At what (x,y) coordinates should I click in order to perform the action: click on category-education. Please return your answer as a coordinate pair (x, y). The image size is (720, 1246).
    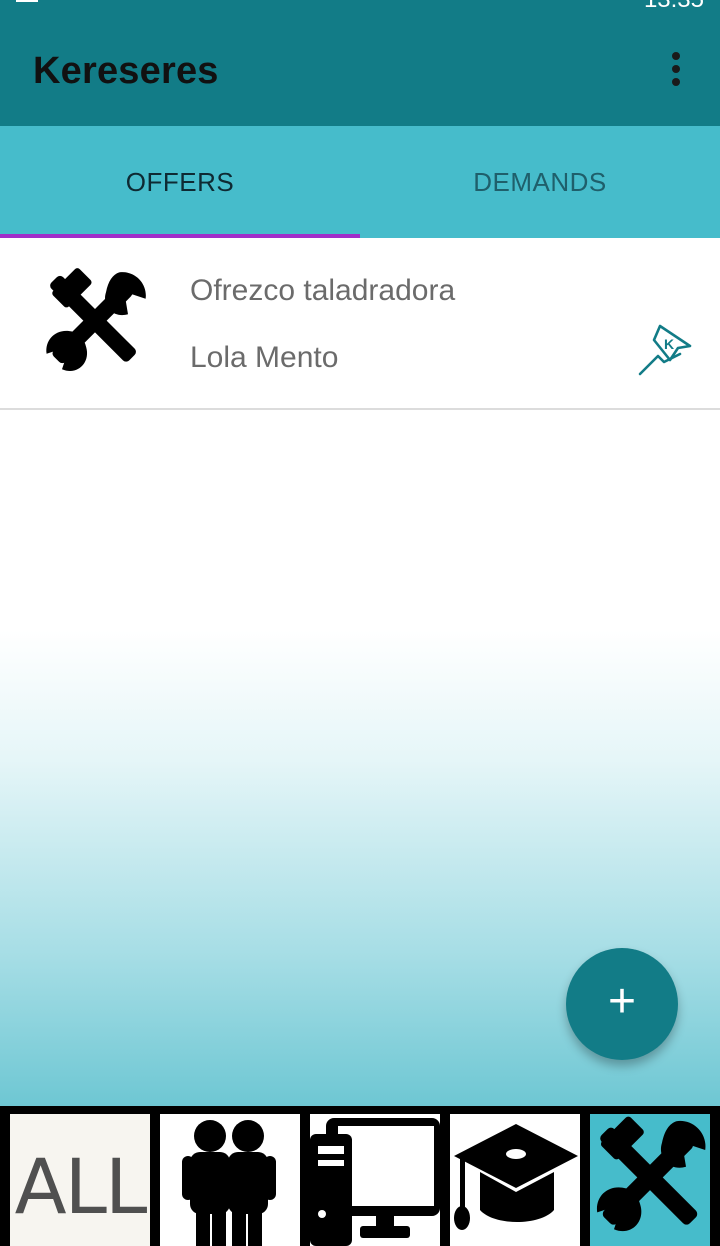
    Looking at the image, I should click on (515, 1180).